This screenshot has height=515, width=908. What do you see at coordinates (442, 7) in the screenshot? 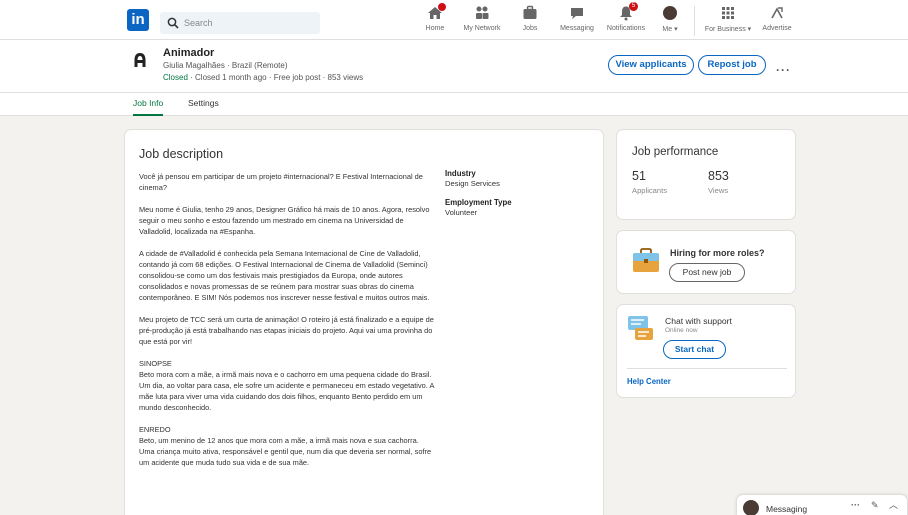
I see `home-badge` at bounding box center [442, 7].